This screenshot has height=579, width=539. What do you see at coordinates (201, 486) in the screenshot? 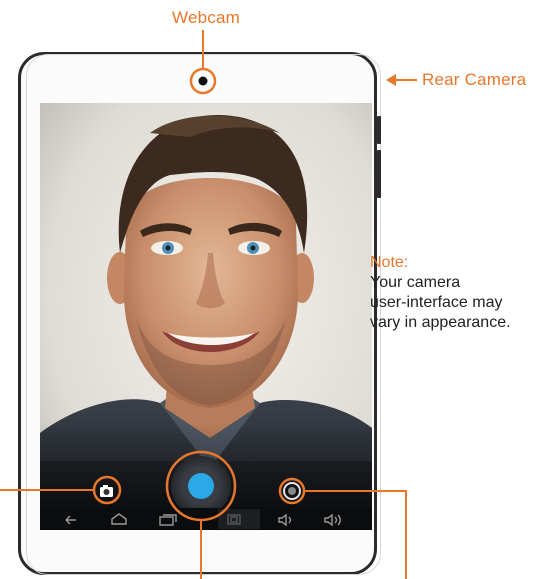
I see `shutter-highlight-ring` at bounding box center [201, 486].